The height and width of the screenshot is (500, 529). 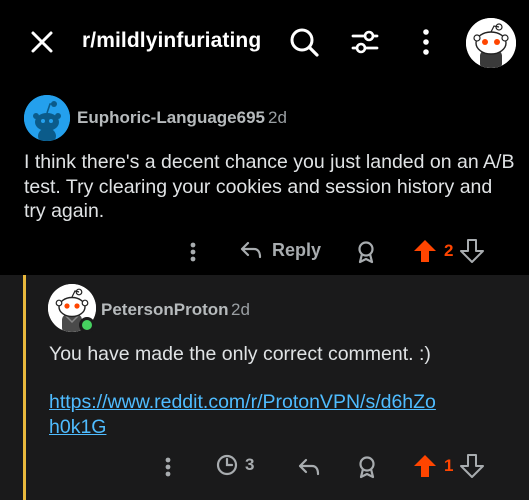 I want to click on user-avatar, so click(x=491, y=43).